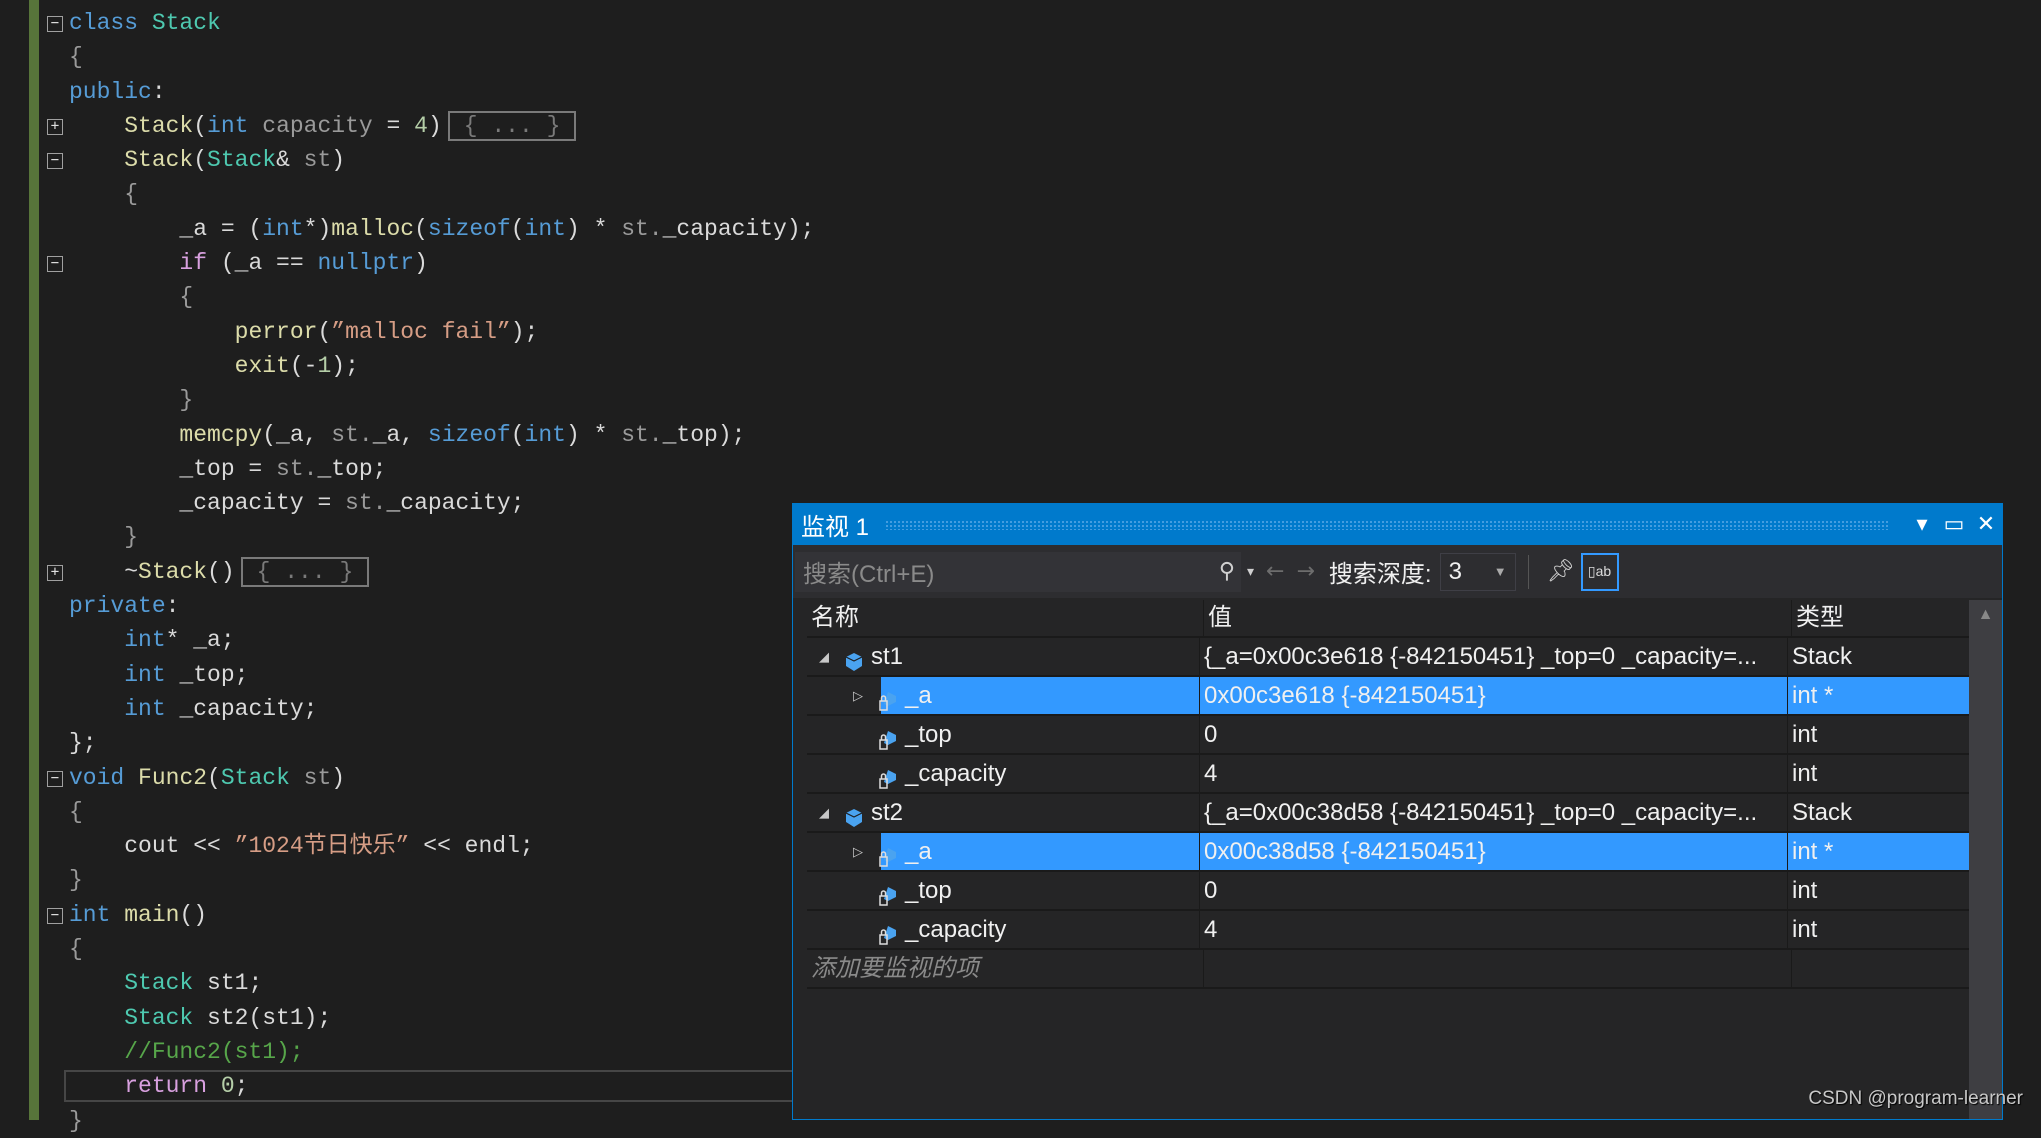  I want to click on code-token: _capacity);, so click(738, 228).